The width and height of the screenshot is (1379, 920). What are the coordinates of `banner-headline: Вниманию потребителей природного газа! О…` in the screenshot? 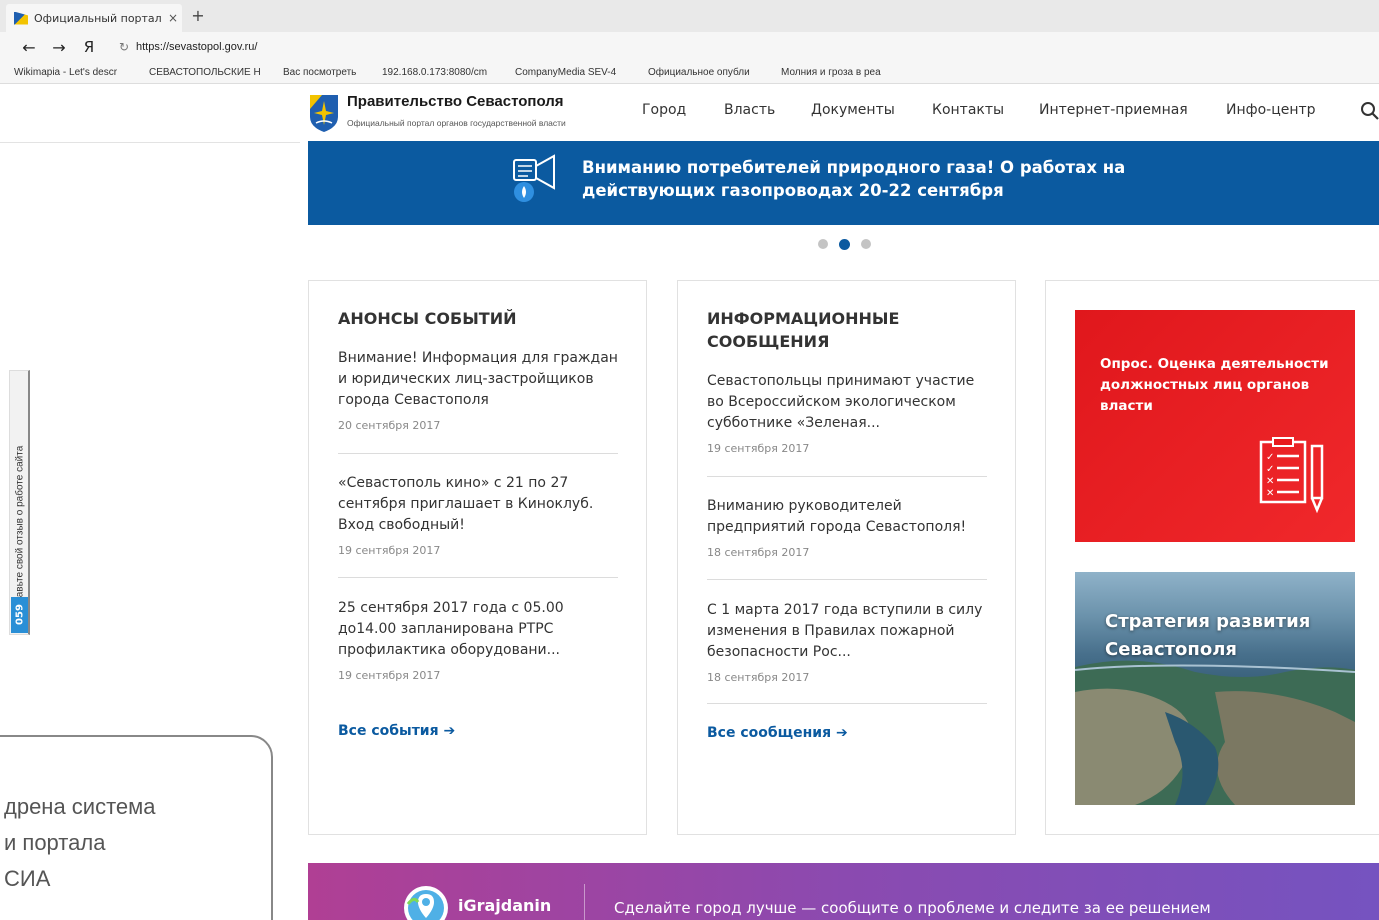 It's located at (862, 179).